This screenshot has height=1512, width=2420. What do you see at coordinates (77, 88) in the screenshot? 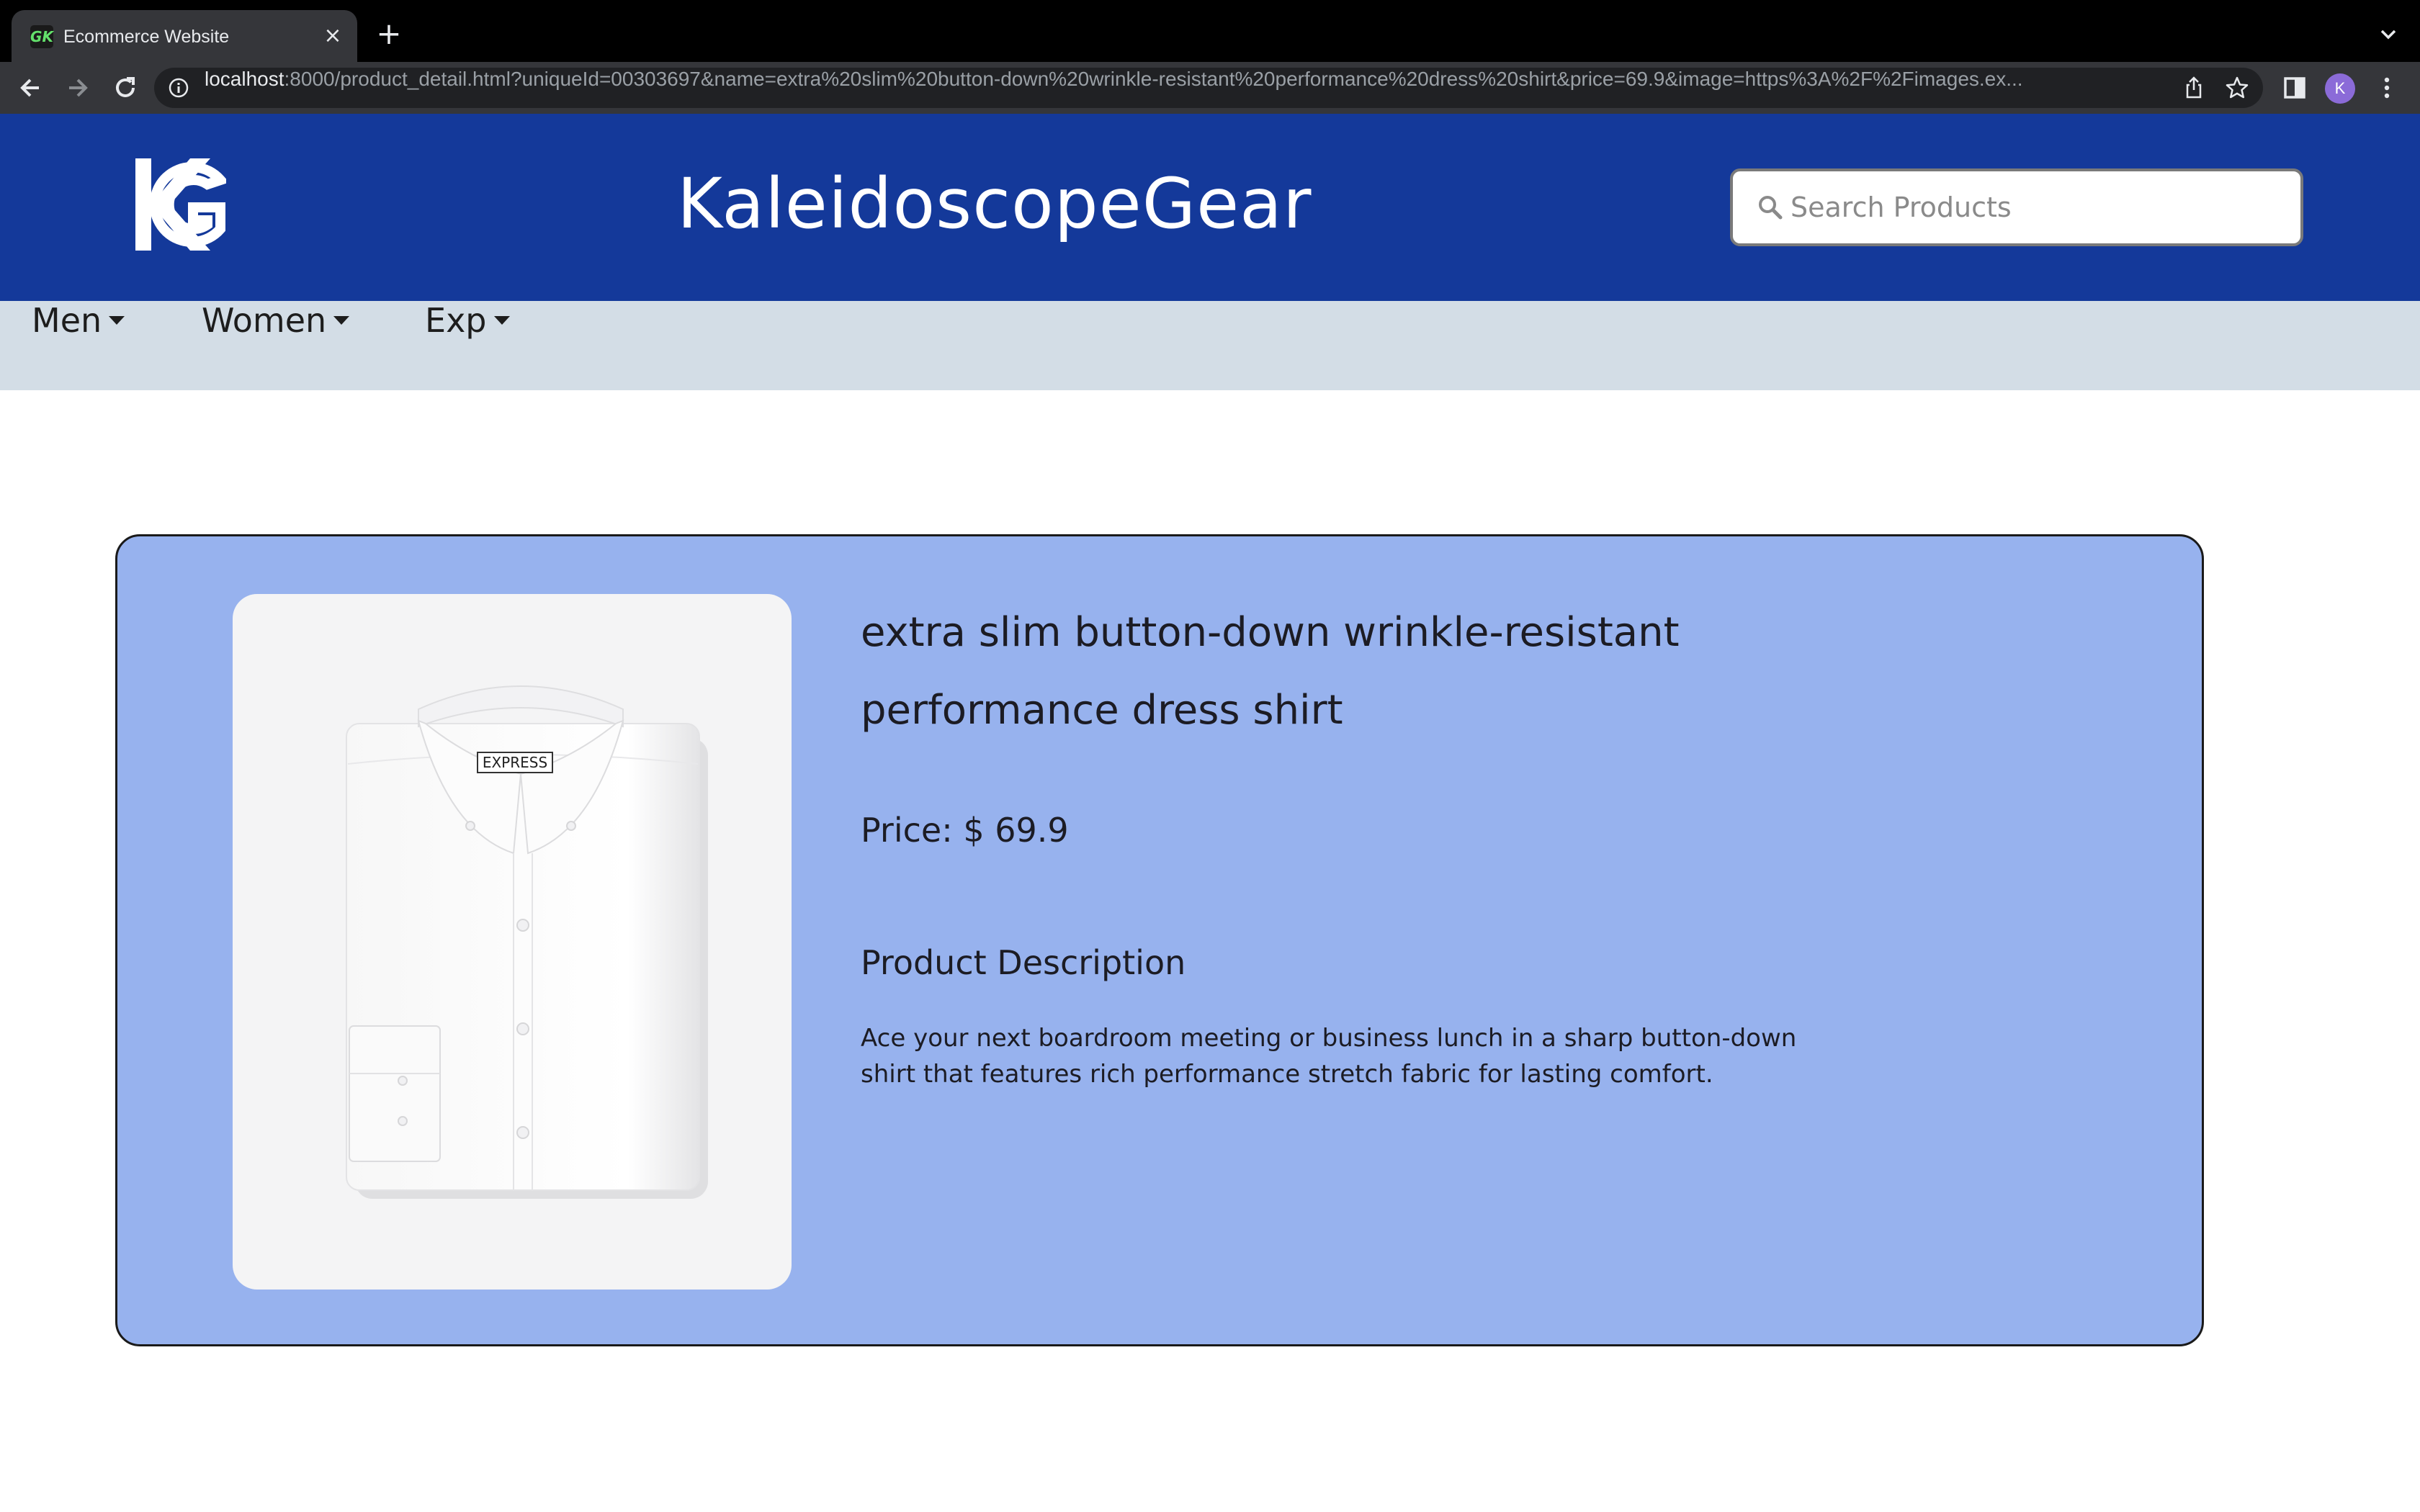
I see `forward-arrow-icon` at bounding box center [77, 88].